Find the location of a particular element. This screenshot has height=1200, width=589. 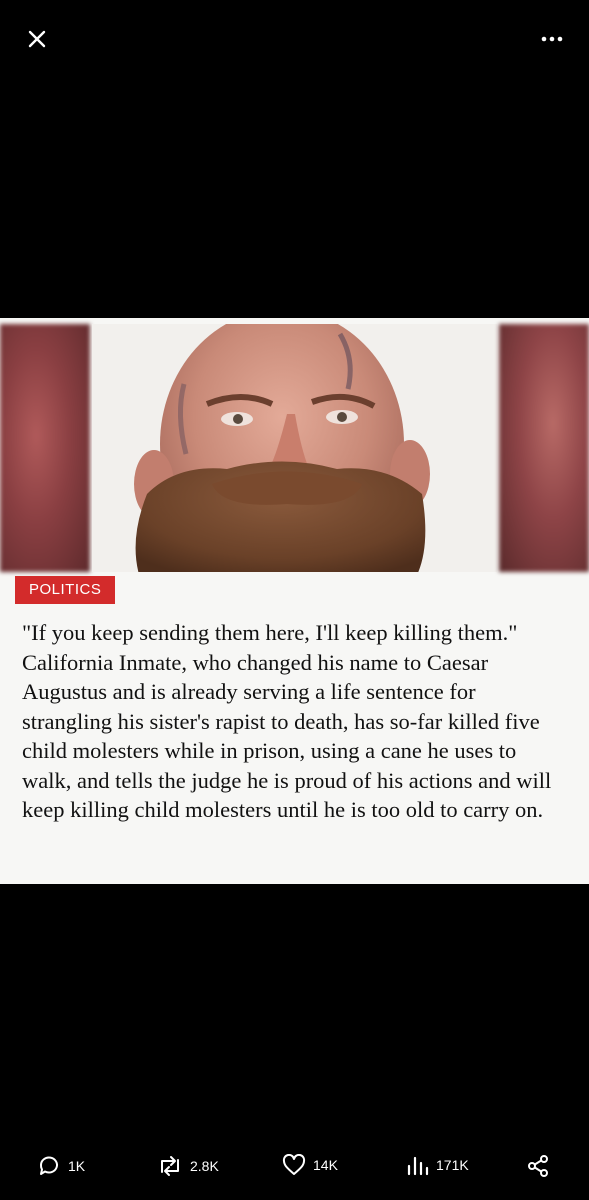

view-count: 171K is located at coordinates (452, 1165).